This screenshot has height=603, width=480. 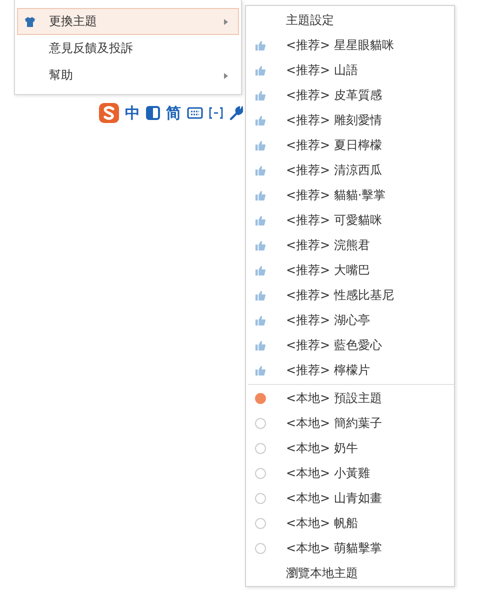 I want to click on theme-option: <本地> 萌貓擊掌, so click(x=334, y=548).